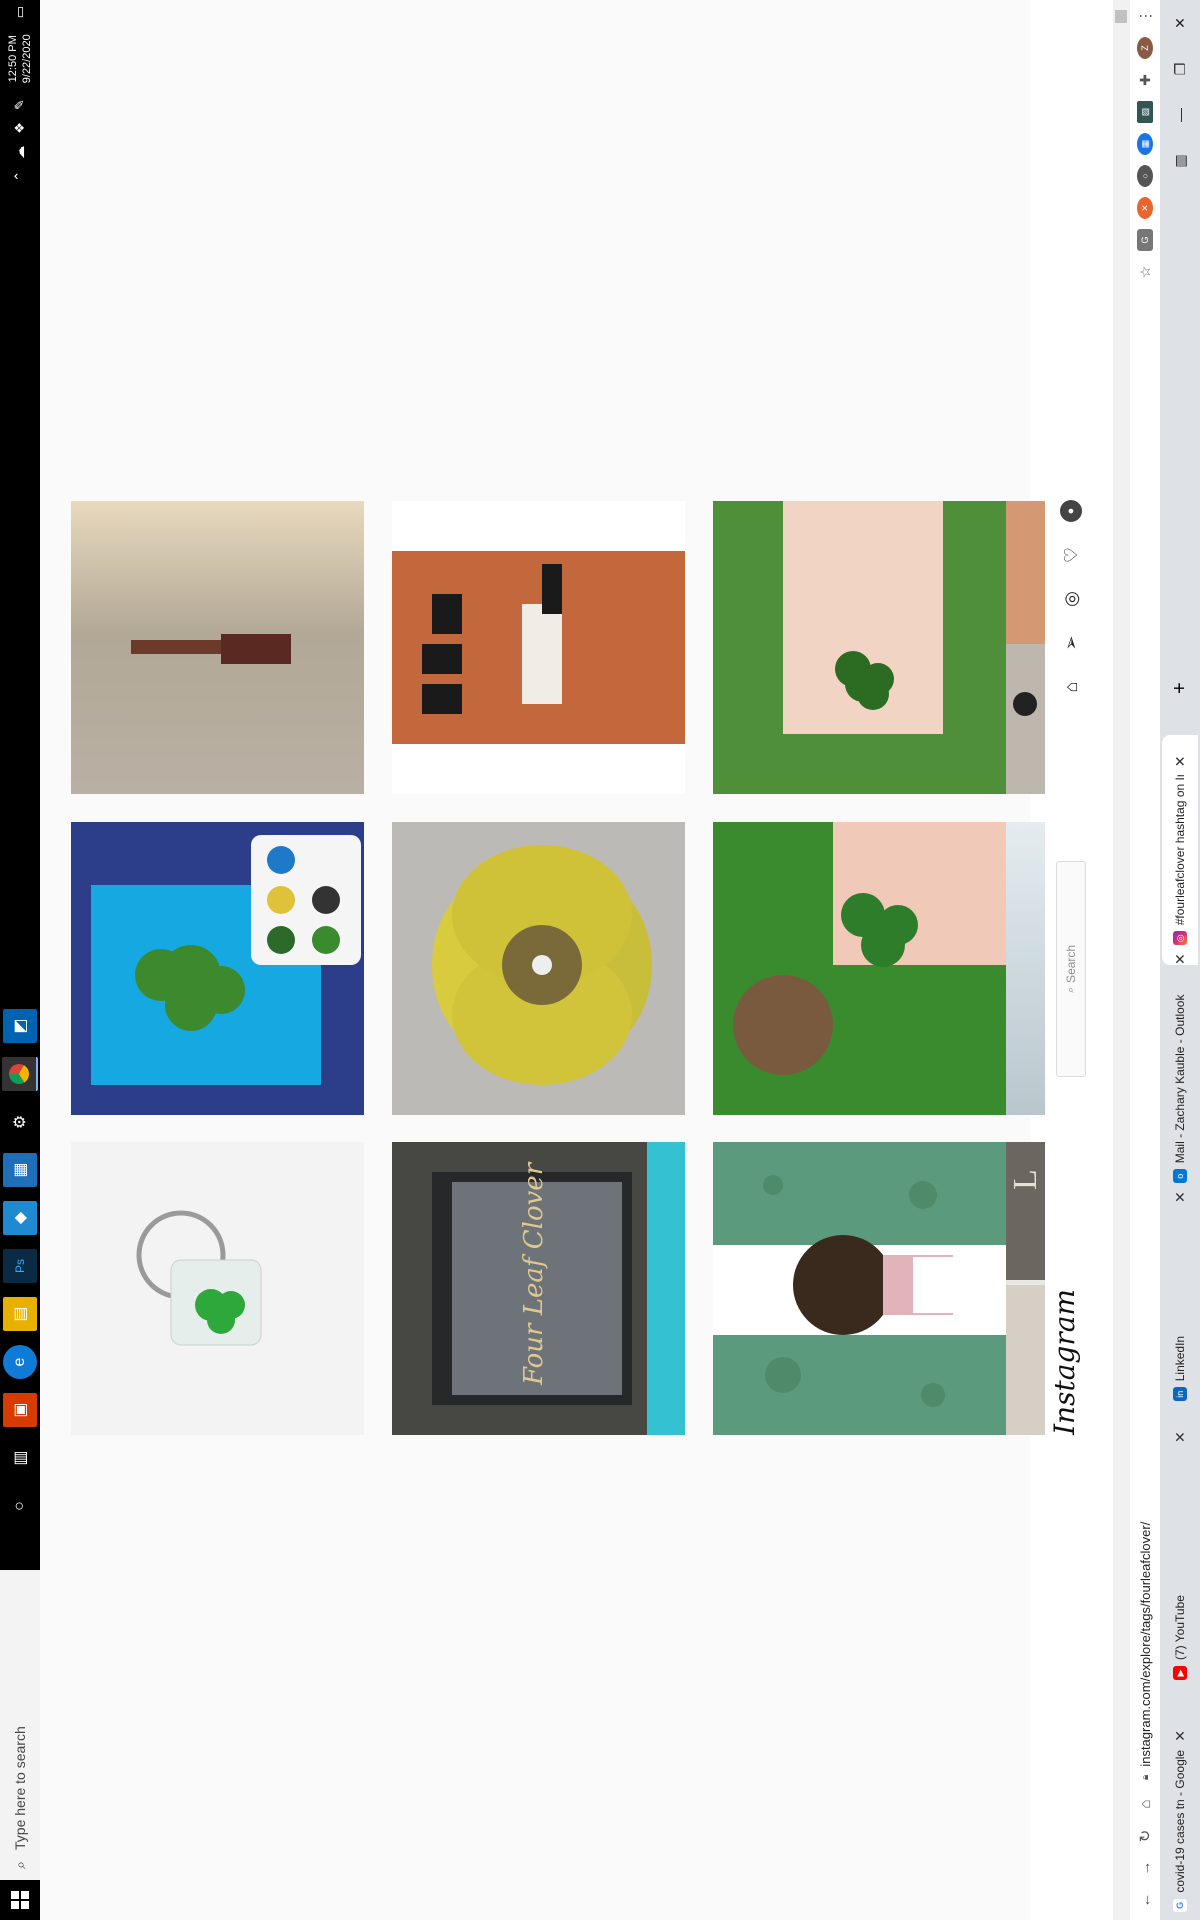  Describe the element at coordinates (1145, 208) in the screenshot. I see `extension-orange-icon: ✕` at that location.